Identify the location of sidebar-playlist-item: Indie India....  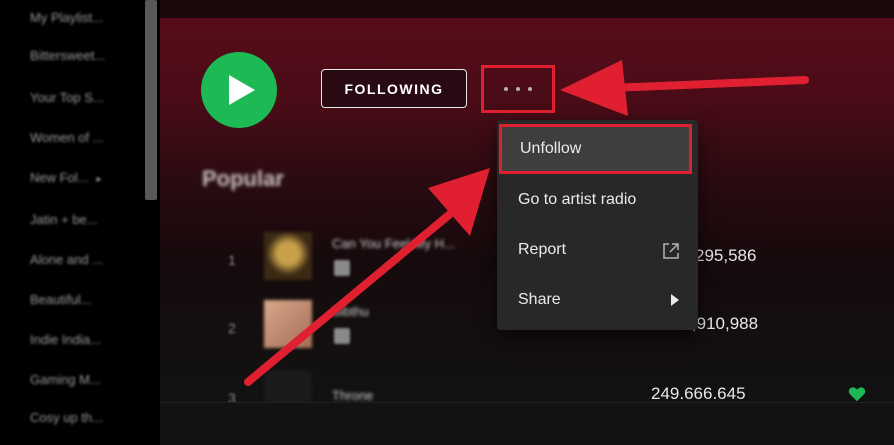
(65, 339).